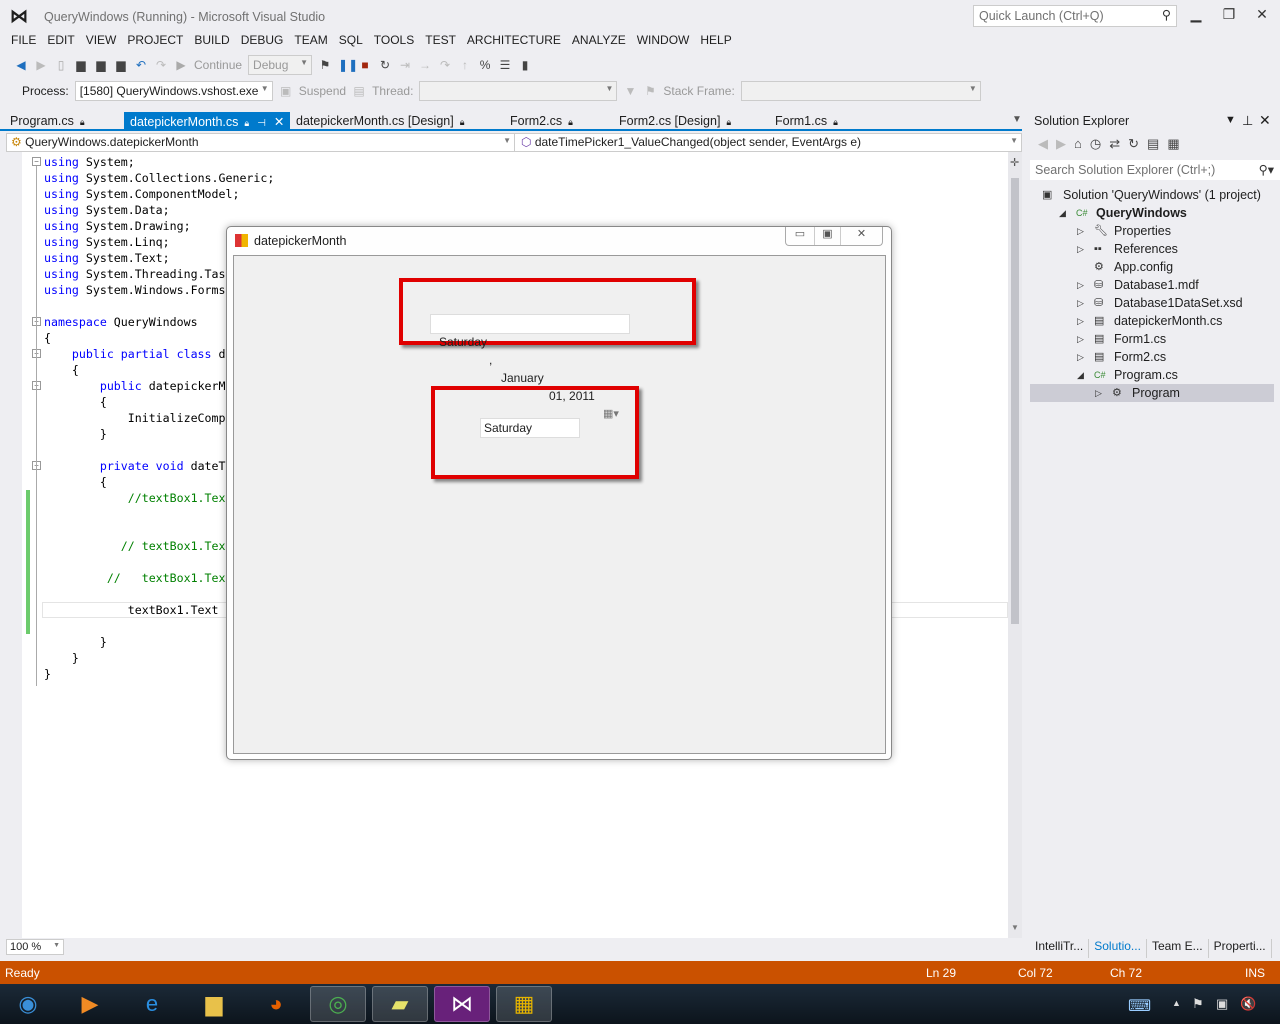 This screenshot has height=1024, width=1280. Describe the element at coordinates (322, 91) in the screenshot. I see `suspend-button: Suspend` at that location.